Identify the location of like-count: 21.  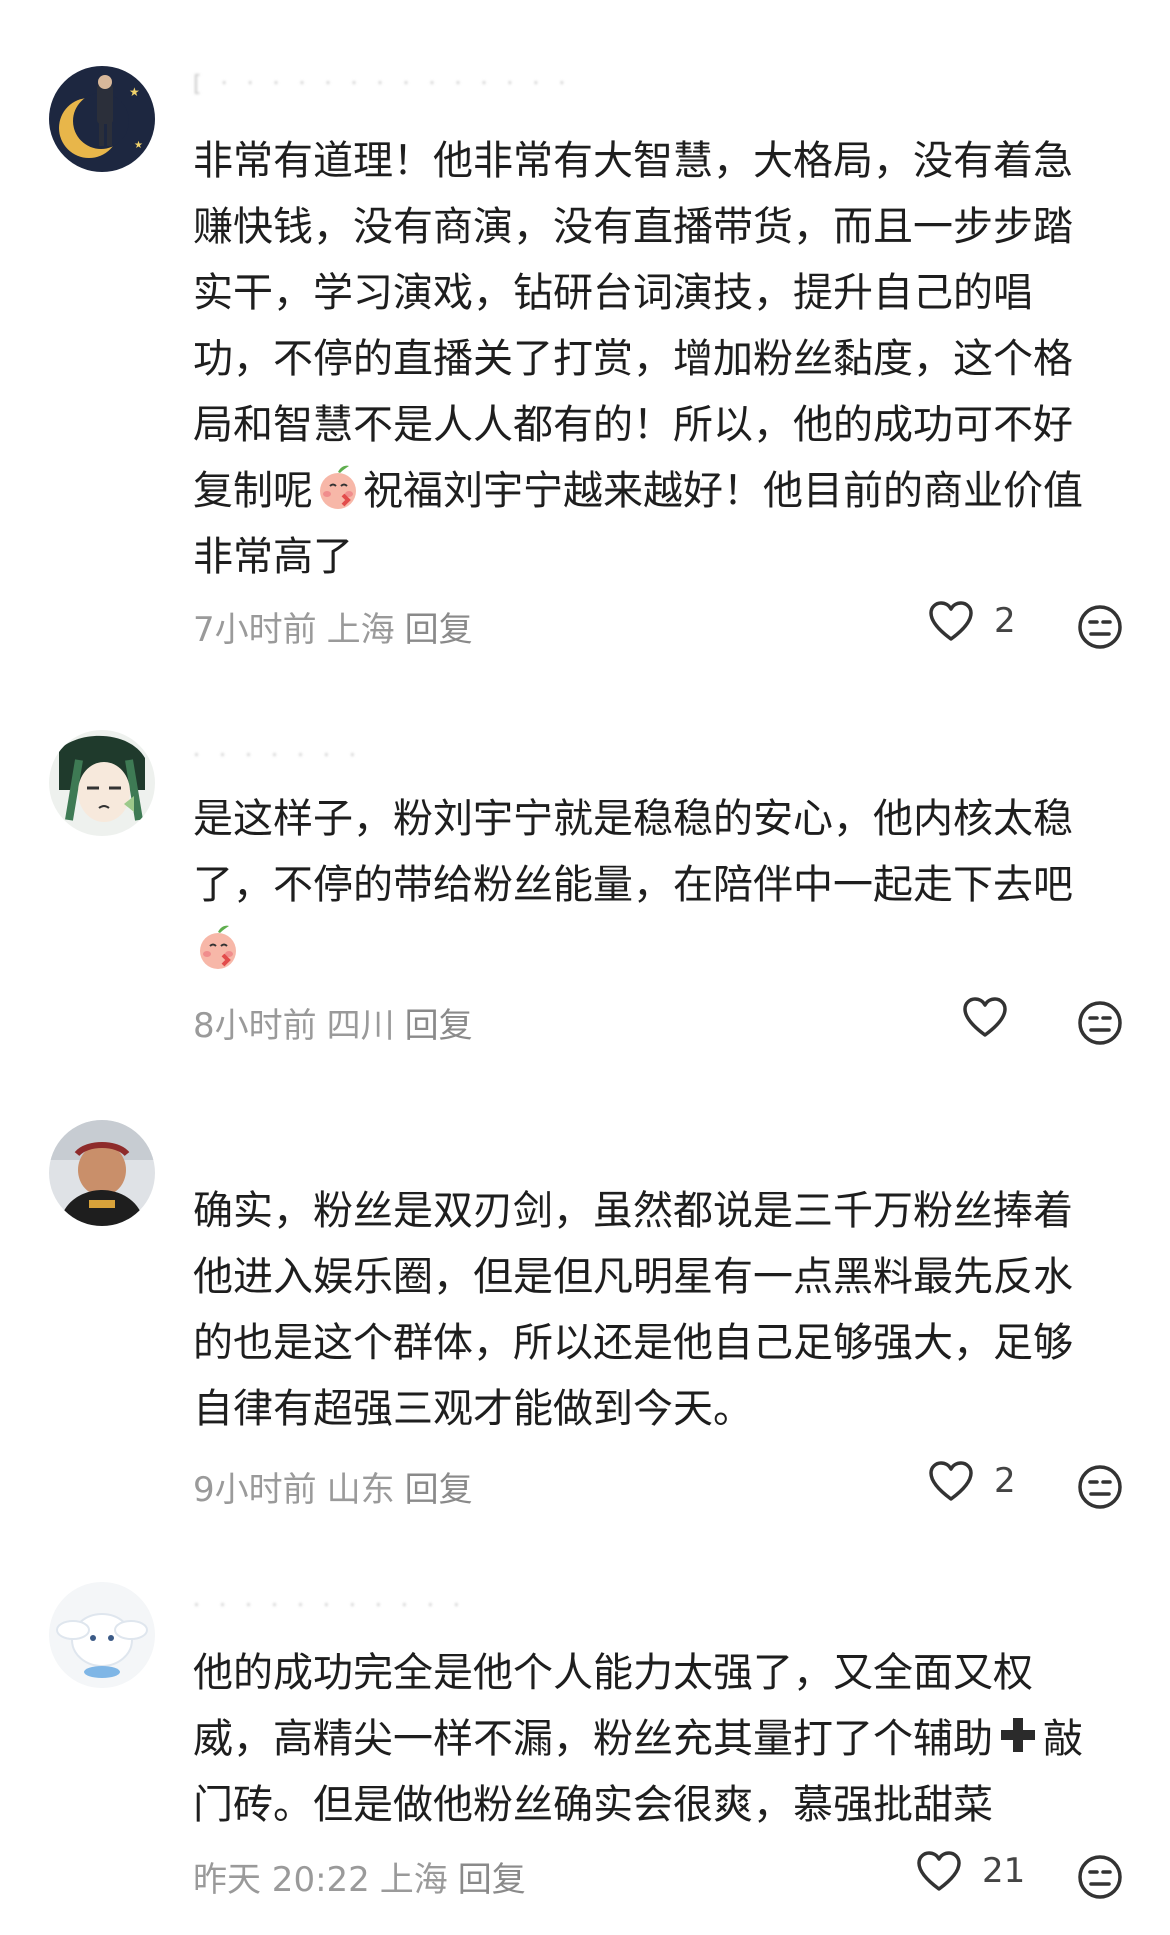
(1004, 1871).